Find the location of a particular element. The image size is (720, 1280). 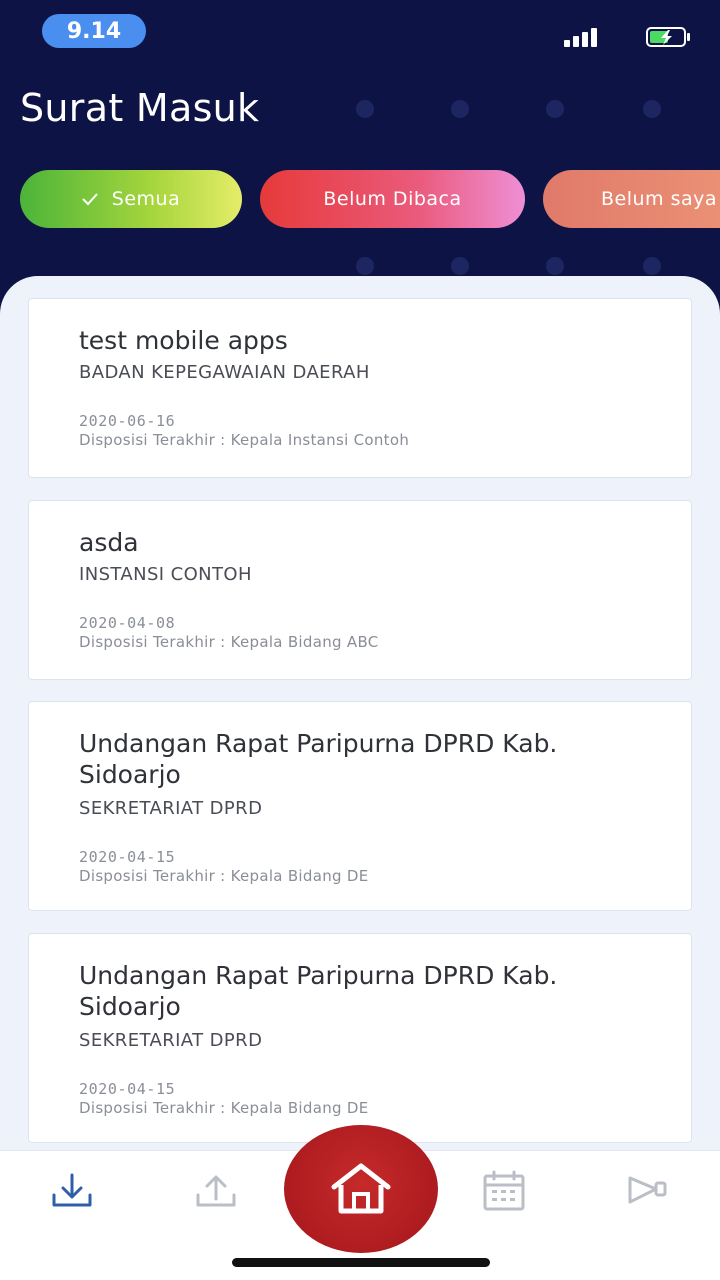

outbox-upload-icon is located at coordinates (216, 1191).